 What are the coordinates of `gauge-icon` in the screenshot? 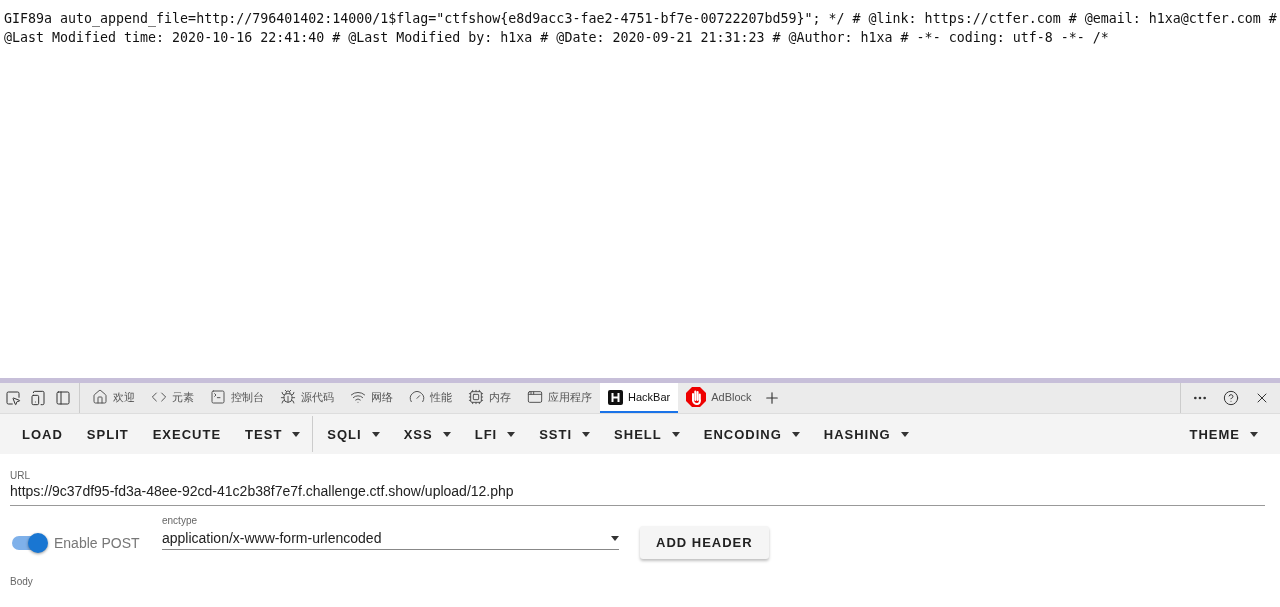 It's located at (417, 397).